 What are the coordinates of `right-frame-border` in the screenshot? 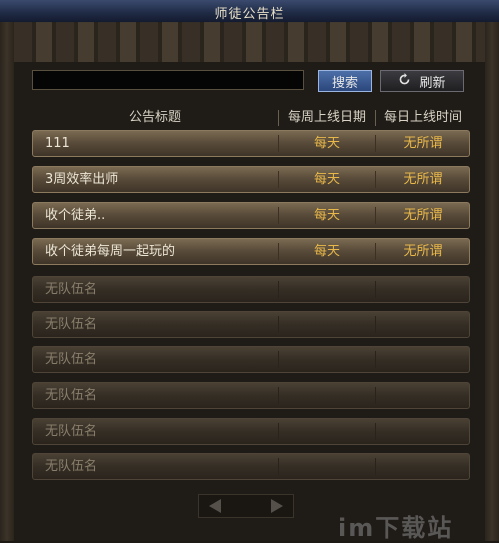 It's located at (492, 281).